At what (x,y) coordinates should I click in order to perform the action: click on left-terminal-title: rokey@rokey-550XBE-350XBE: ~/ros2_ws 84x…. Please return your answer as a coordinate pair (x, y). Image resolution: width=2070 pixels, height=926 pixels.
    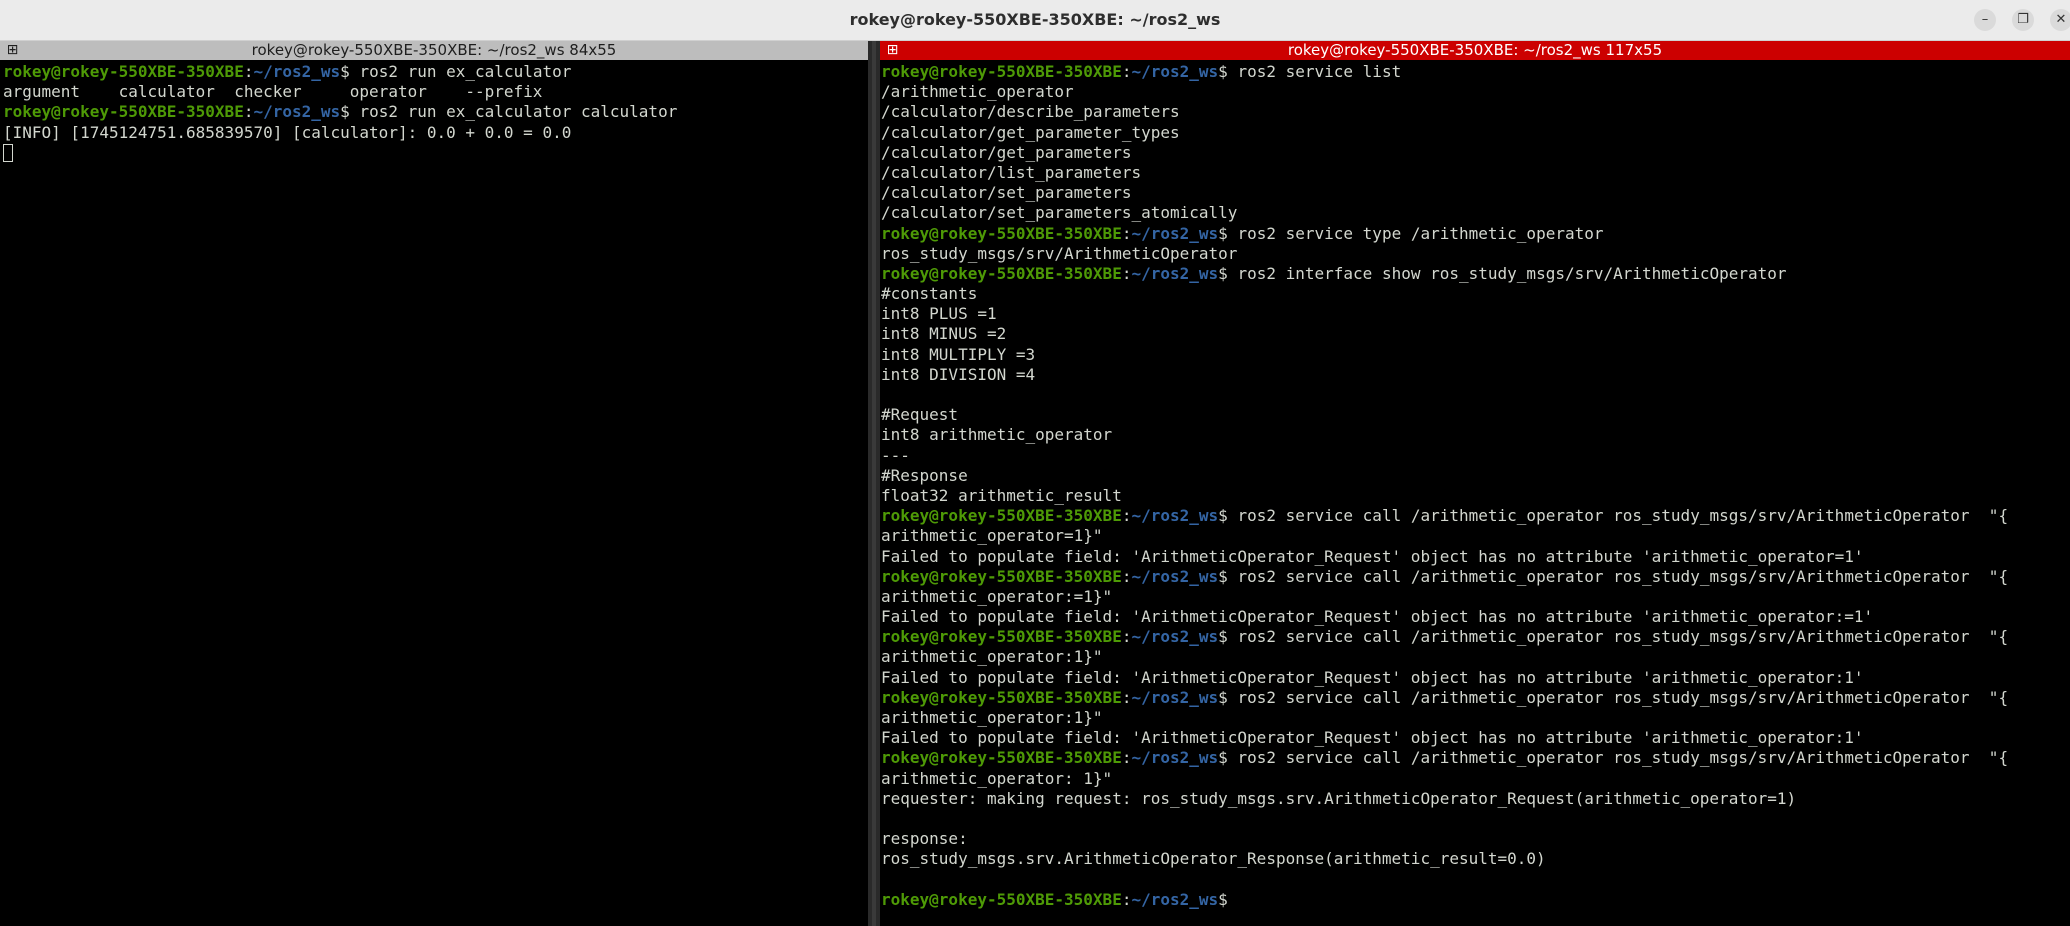
    Looking at the image, I should click on (434, 50).